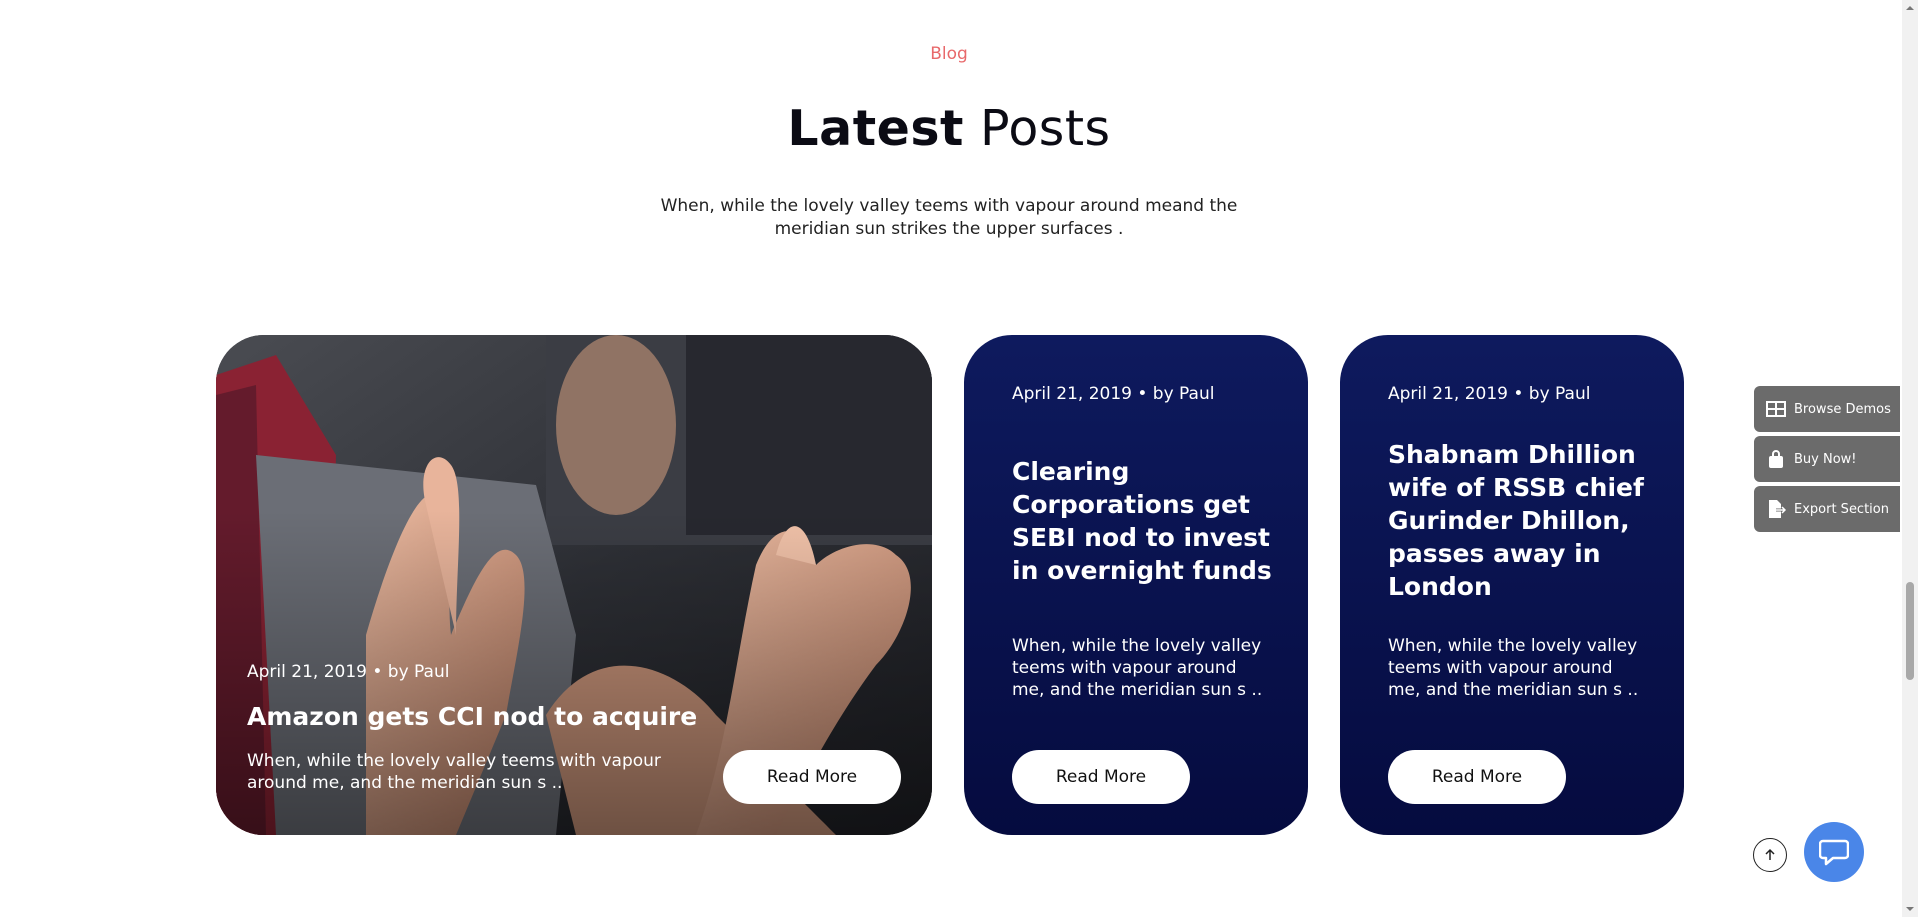 Image resolution: width=1918 pixels, height=917 pixels. I want to click on title-strong: Latest, so click(875, 128).